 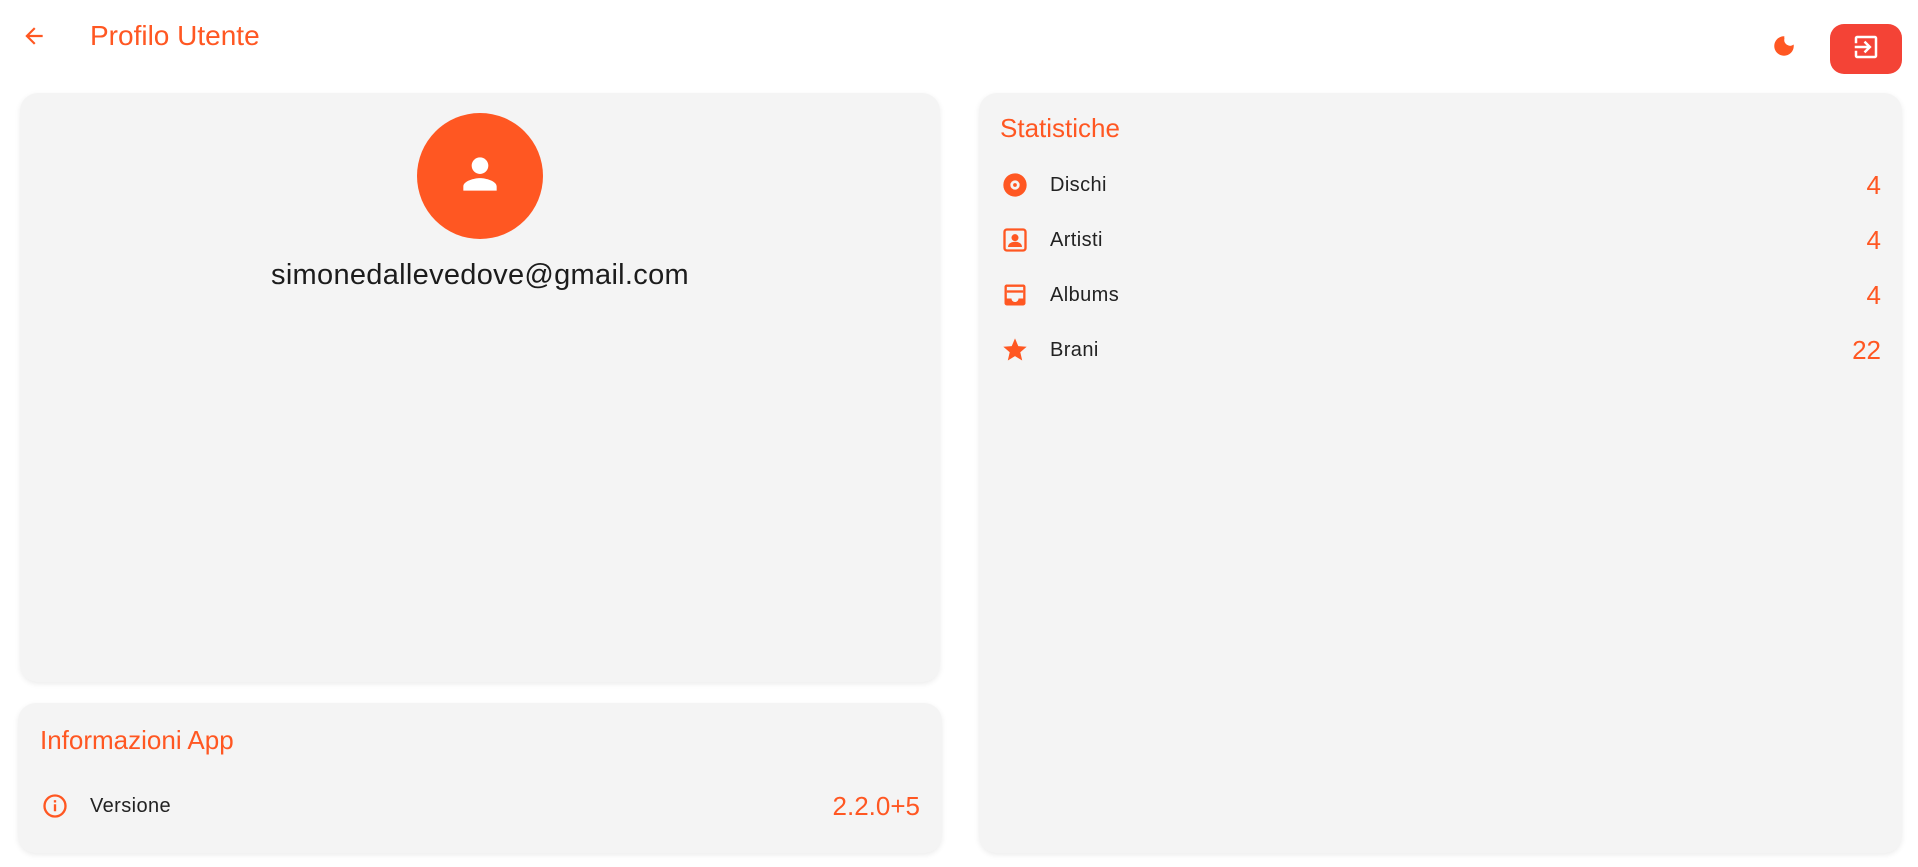 What do you see at coordinates (131, 806) in the screenshot?
I see `version-label: Versione` at bounding box center [131, 806].